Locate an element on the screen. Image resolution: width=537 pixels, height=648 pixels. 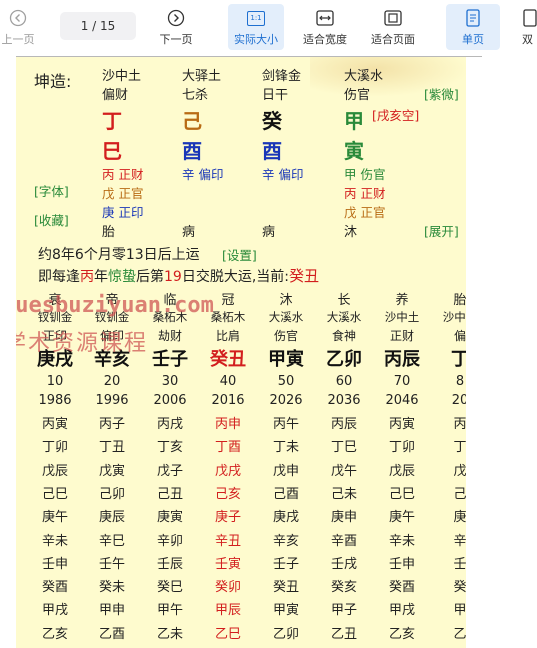
liunian-cell: 庚 is located at coordinates (459, 518).